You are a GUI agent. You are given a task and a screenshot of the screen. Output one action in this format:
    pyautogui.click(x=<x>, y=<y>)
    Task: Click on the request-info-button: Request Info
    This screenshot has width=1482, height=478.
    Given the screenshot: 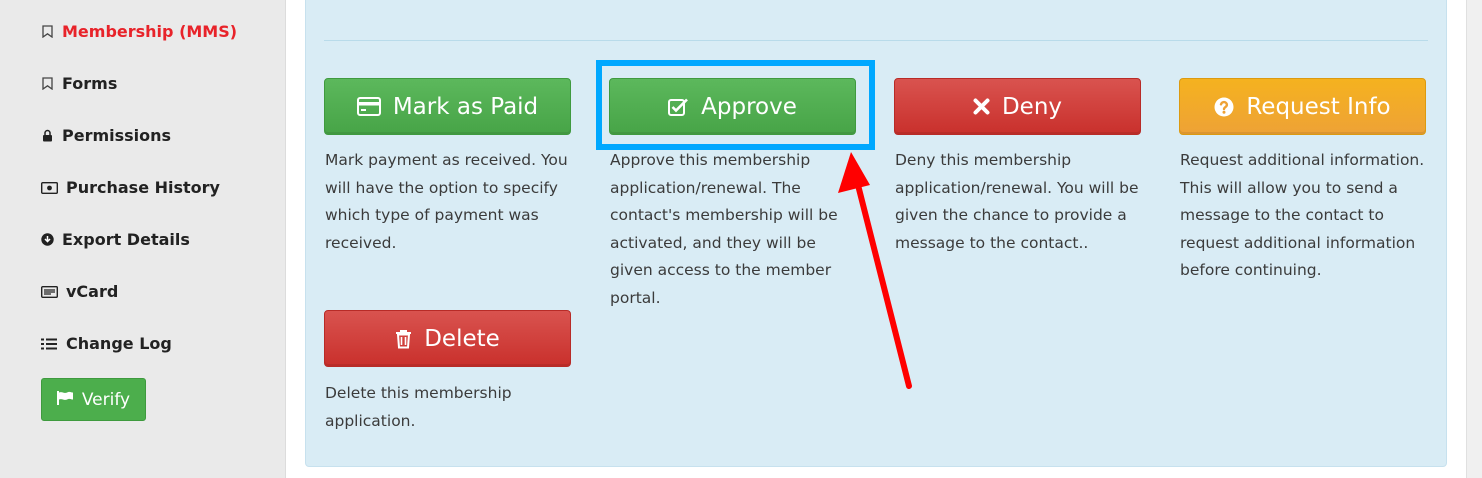 What is the action you would take?
    pyautogui.click(x=1302, y=106)
    